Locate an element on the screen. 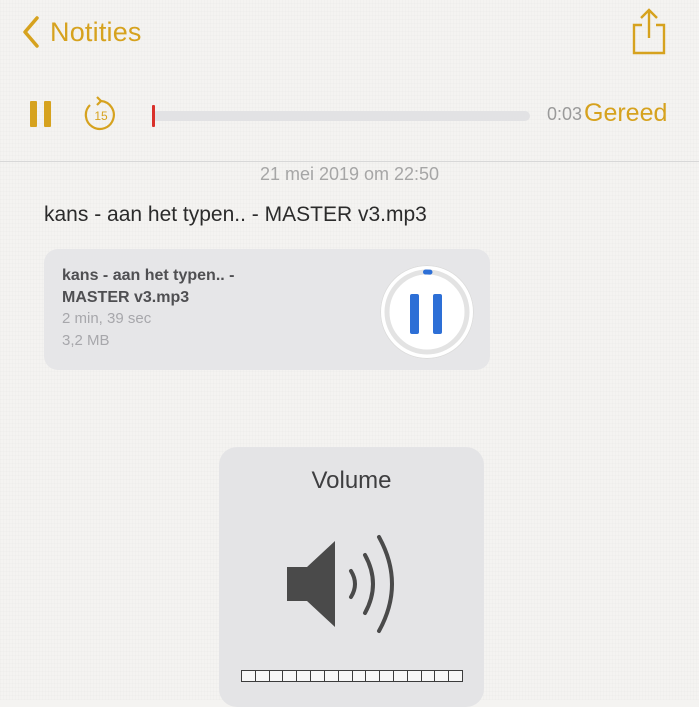  playhead is located at coordinates (153, 116).